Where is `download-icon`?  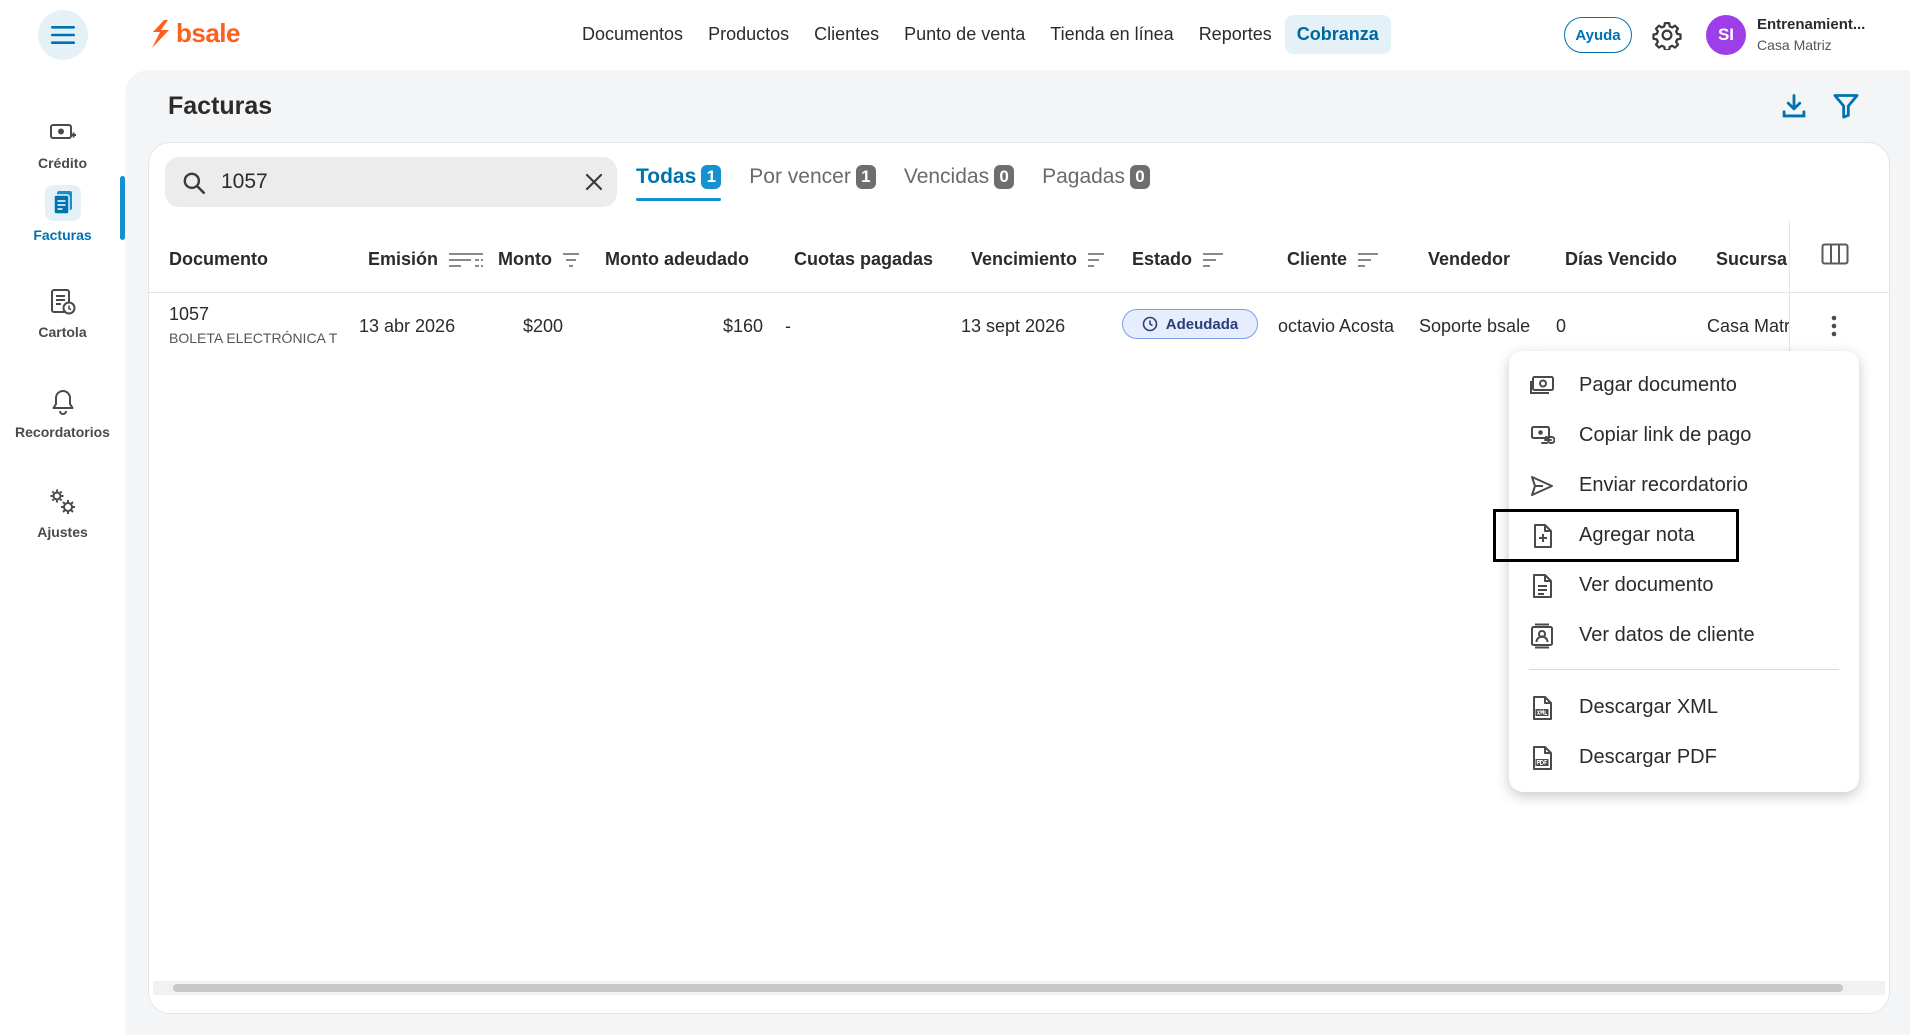
download-icon is located at coordinates (1794, 106).